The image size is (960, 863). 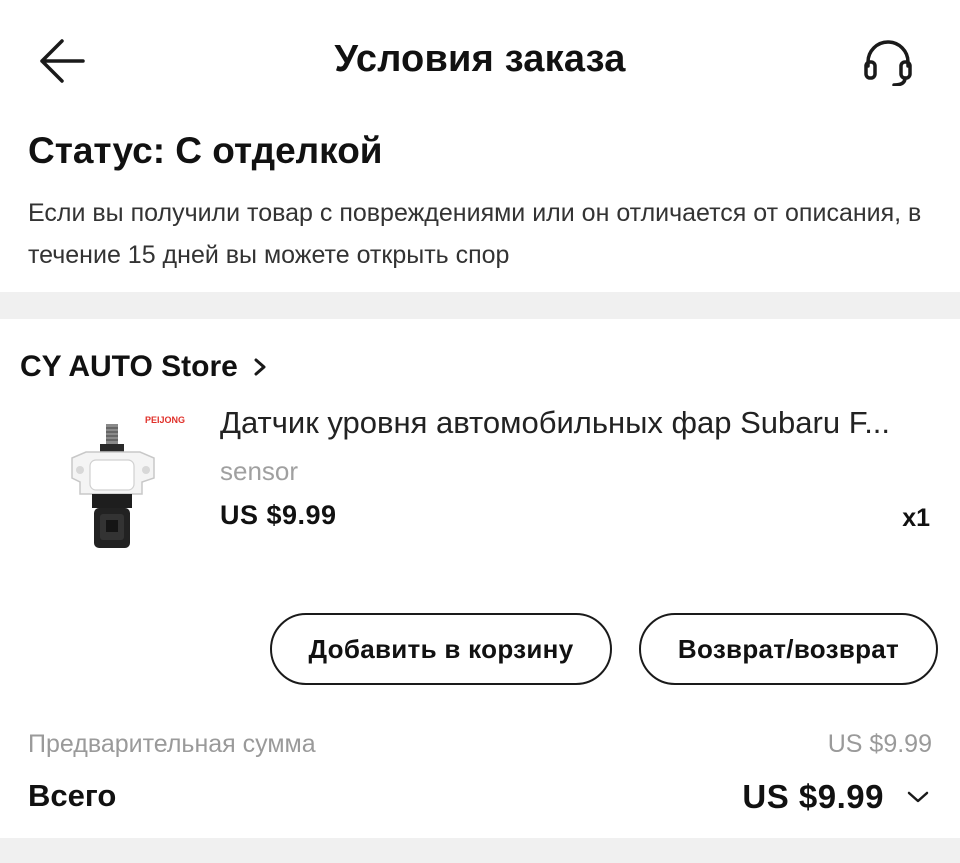 What do you see at coordinates (128, 481) in the screenshot?
I see `sensor-image-icon: PEIJONG` at bounding box center [128, 481].